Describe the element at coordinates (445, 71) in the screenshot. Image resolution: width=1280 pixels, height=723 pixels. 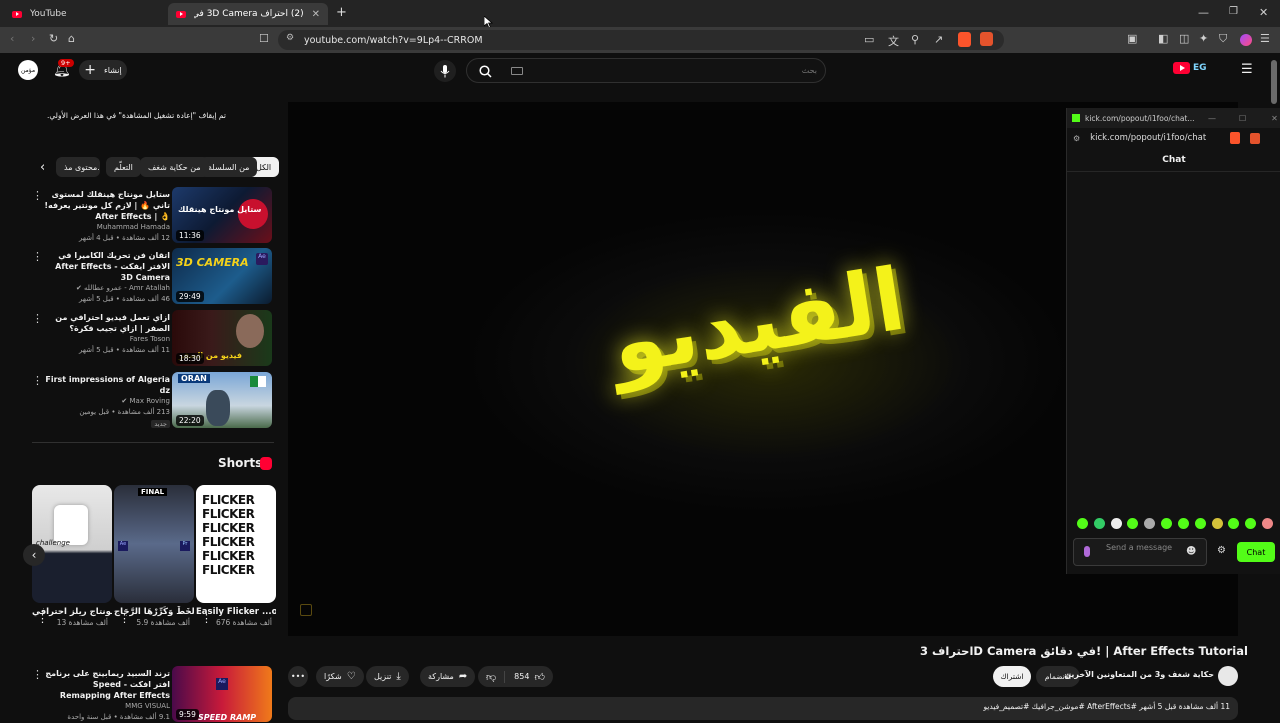
I see `voice-search-button` at that location.